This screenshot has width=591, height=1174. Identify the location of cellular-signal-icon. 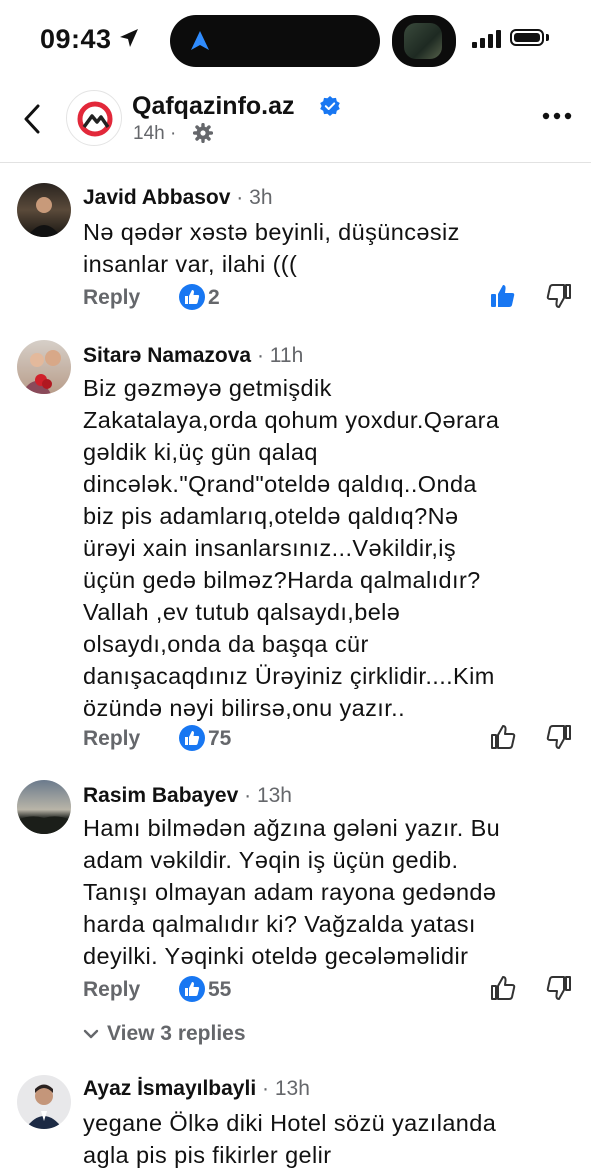
(486, 39).